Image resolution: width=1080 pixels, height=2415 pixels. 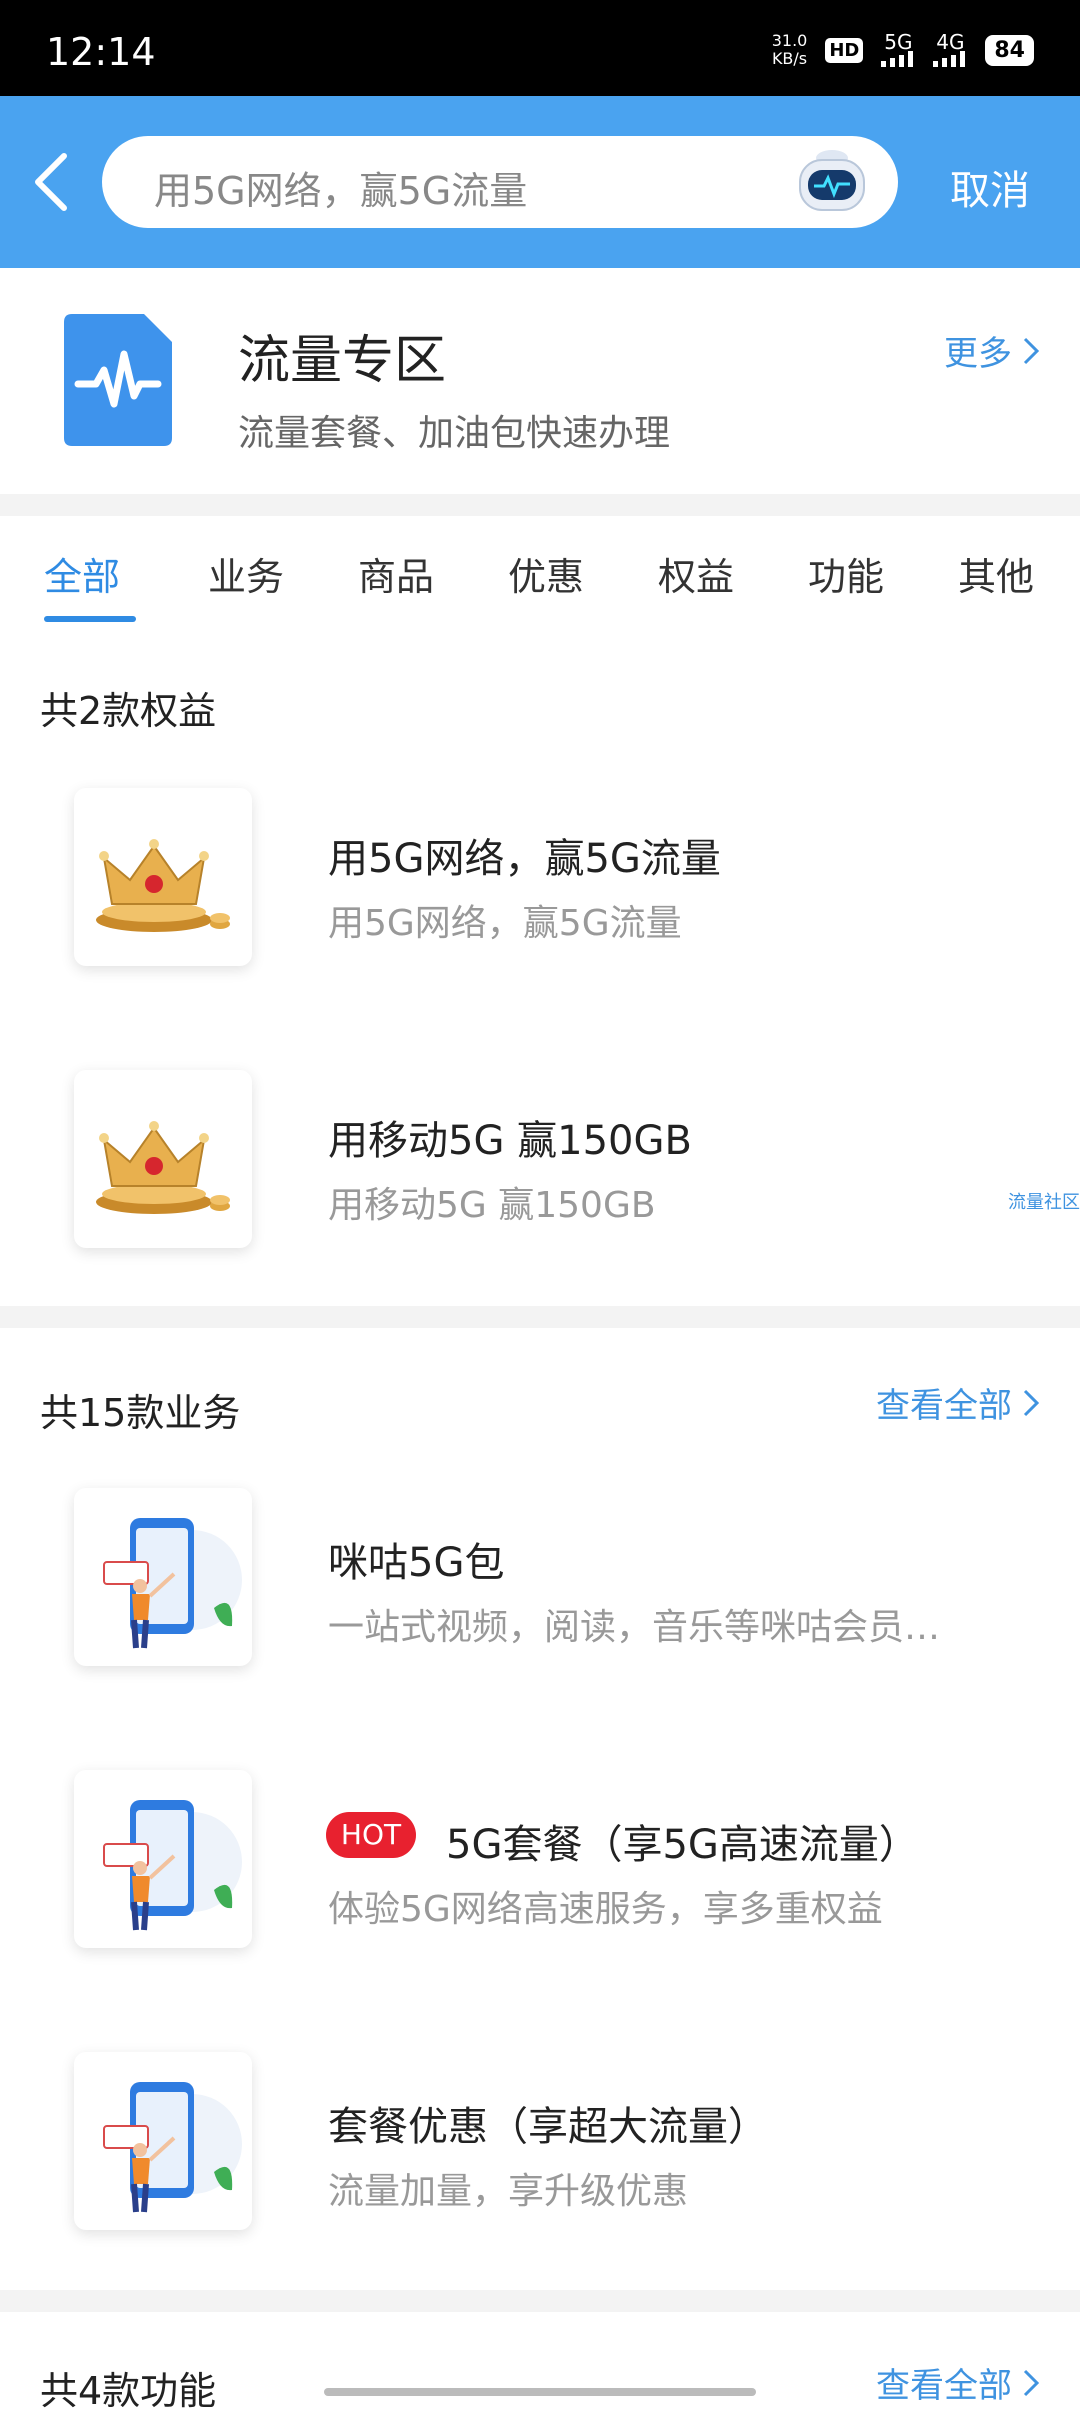 I want to click on zone-title: 流量专区, so click(x=342, y=361).